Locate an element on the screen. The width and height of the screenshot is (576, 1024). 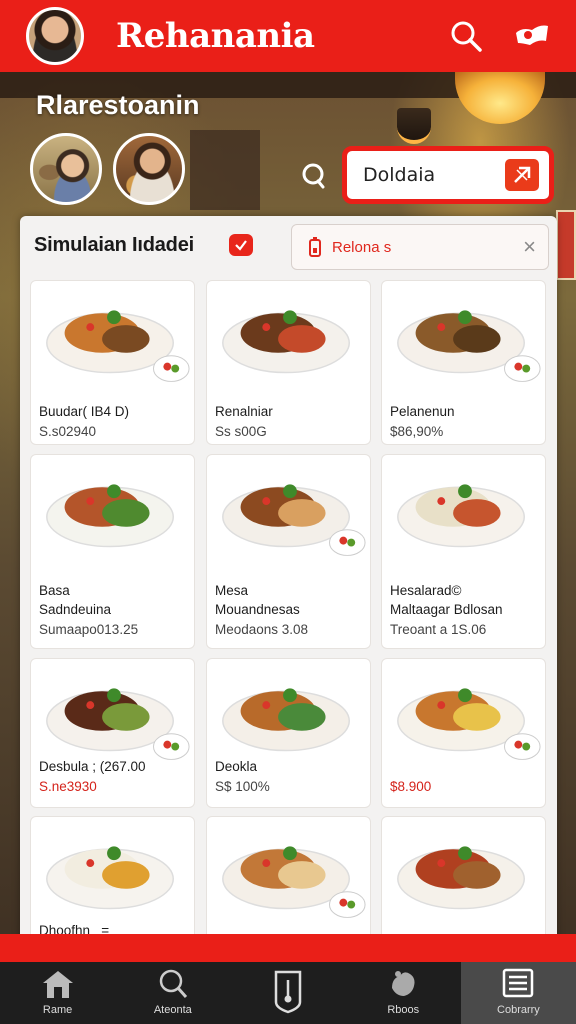
food-card: Buudar( IB4 D) S.s02940 is located at coordinates (112, 362).